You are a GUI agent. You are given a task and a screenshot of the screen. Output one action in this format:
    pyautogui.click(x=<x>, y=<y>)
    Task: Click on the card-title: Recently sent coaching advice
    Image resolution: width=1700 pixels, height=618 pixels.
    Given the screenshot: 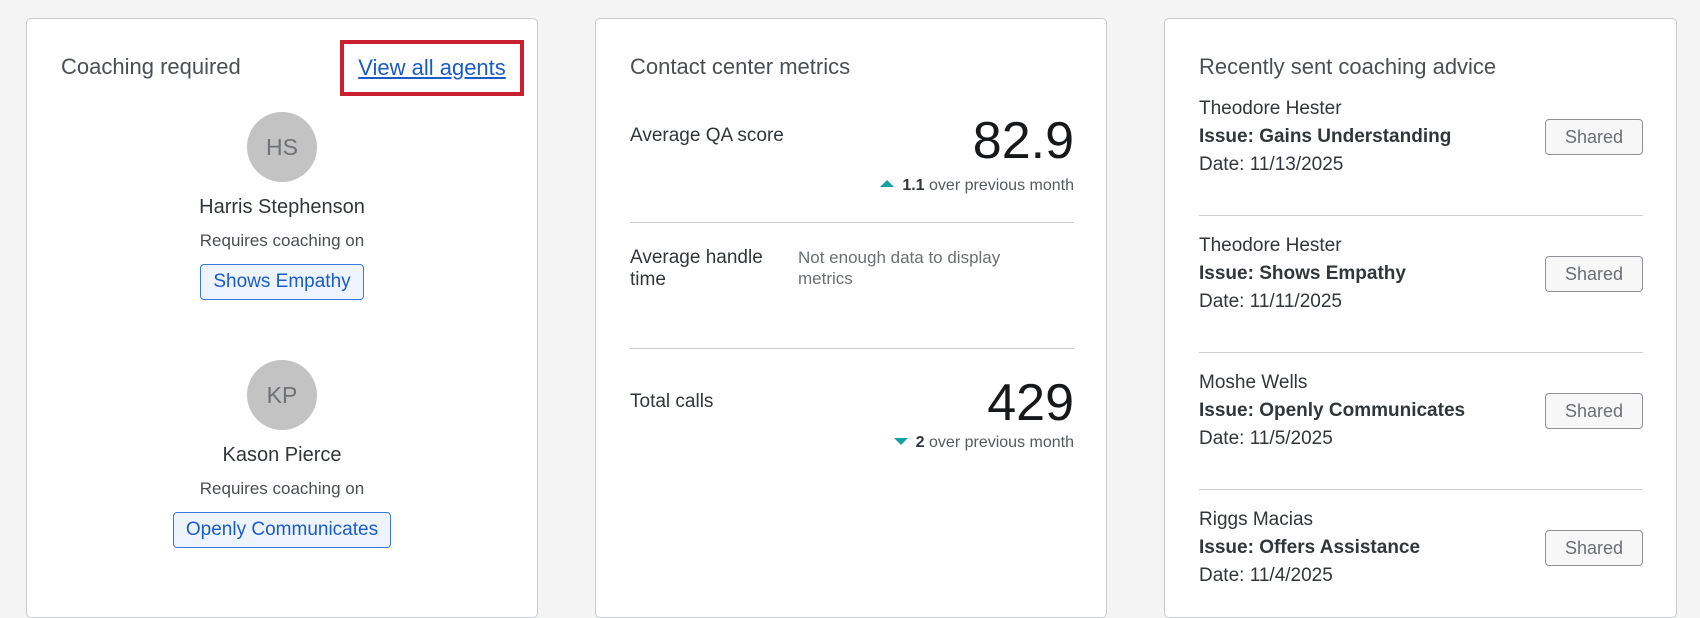 What is the action you would take?
    pyautogui.click(x=1348, y=66)
    